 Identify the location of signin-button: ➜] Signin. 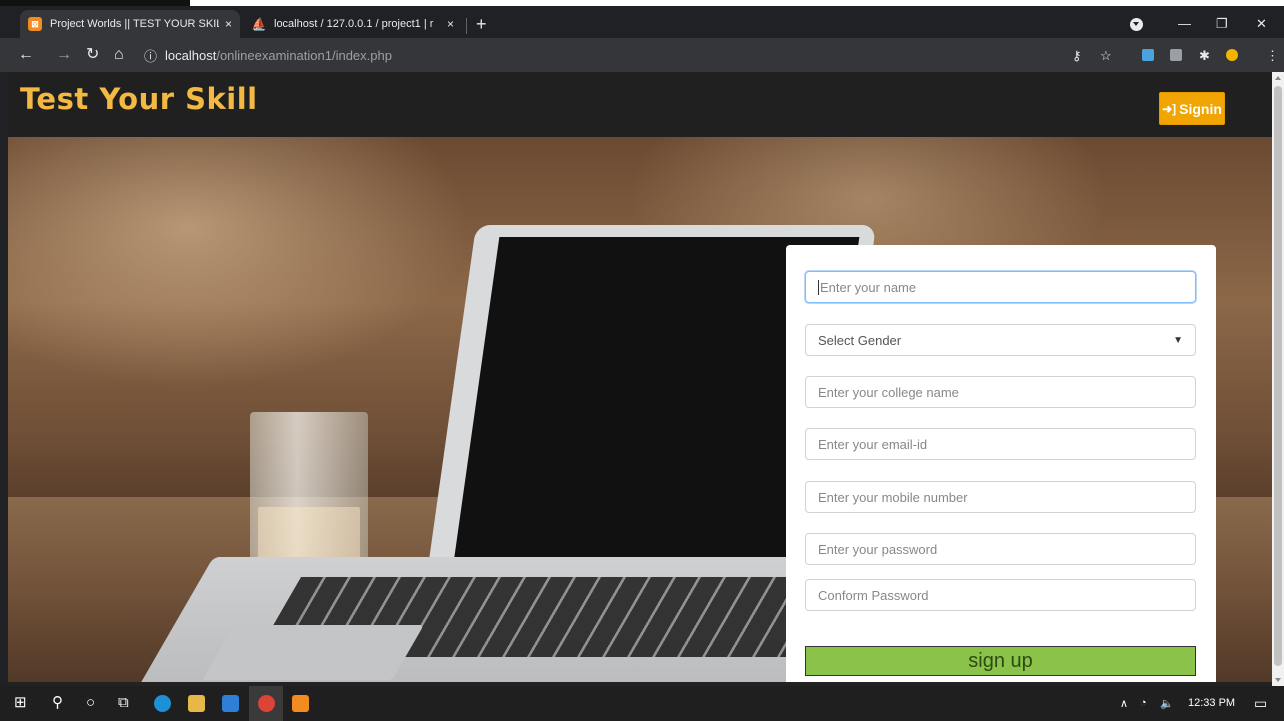
(1192, 108).